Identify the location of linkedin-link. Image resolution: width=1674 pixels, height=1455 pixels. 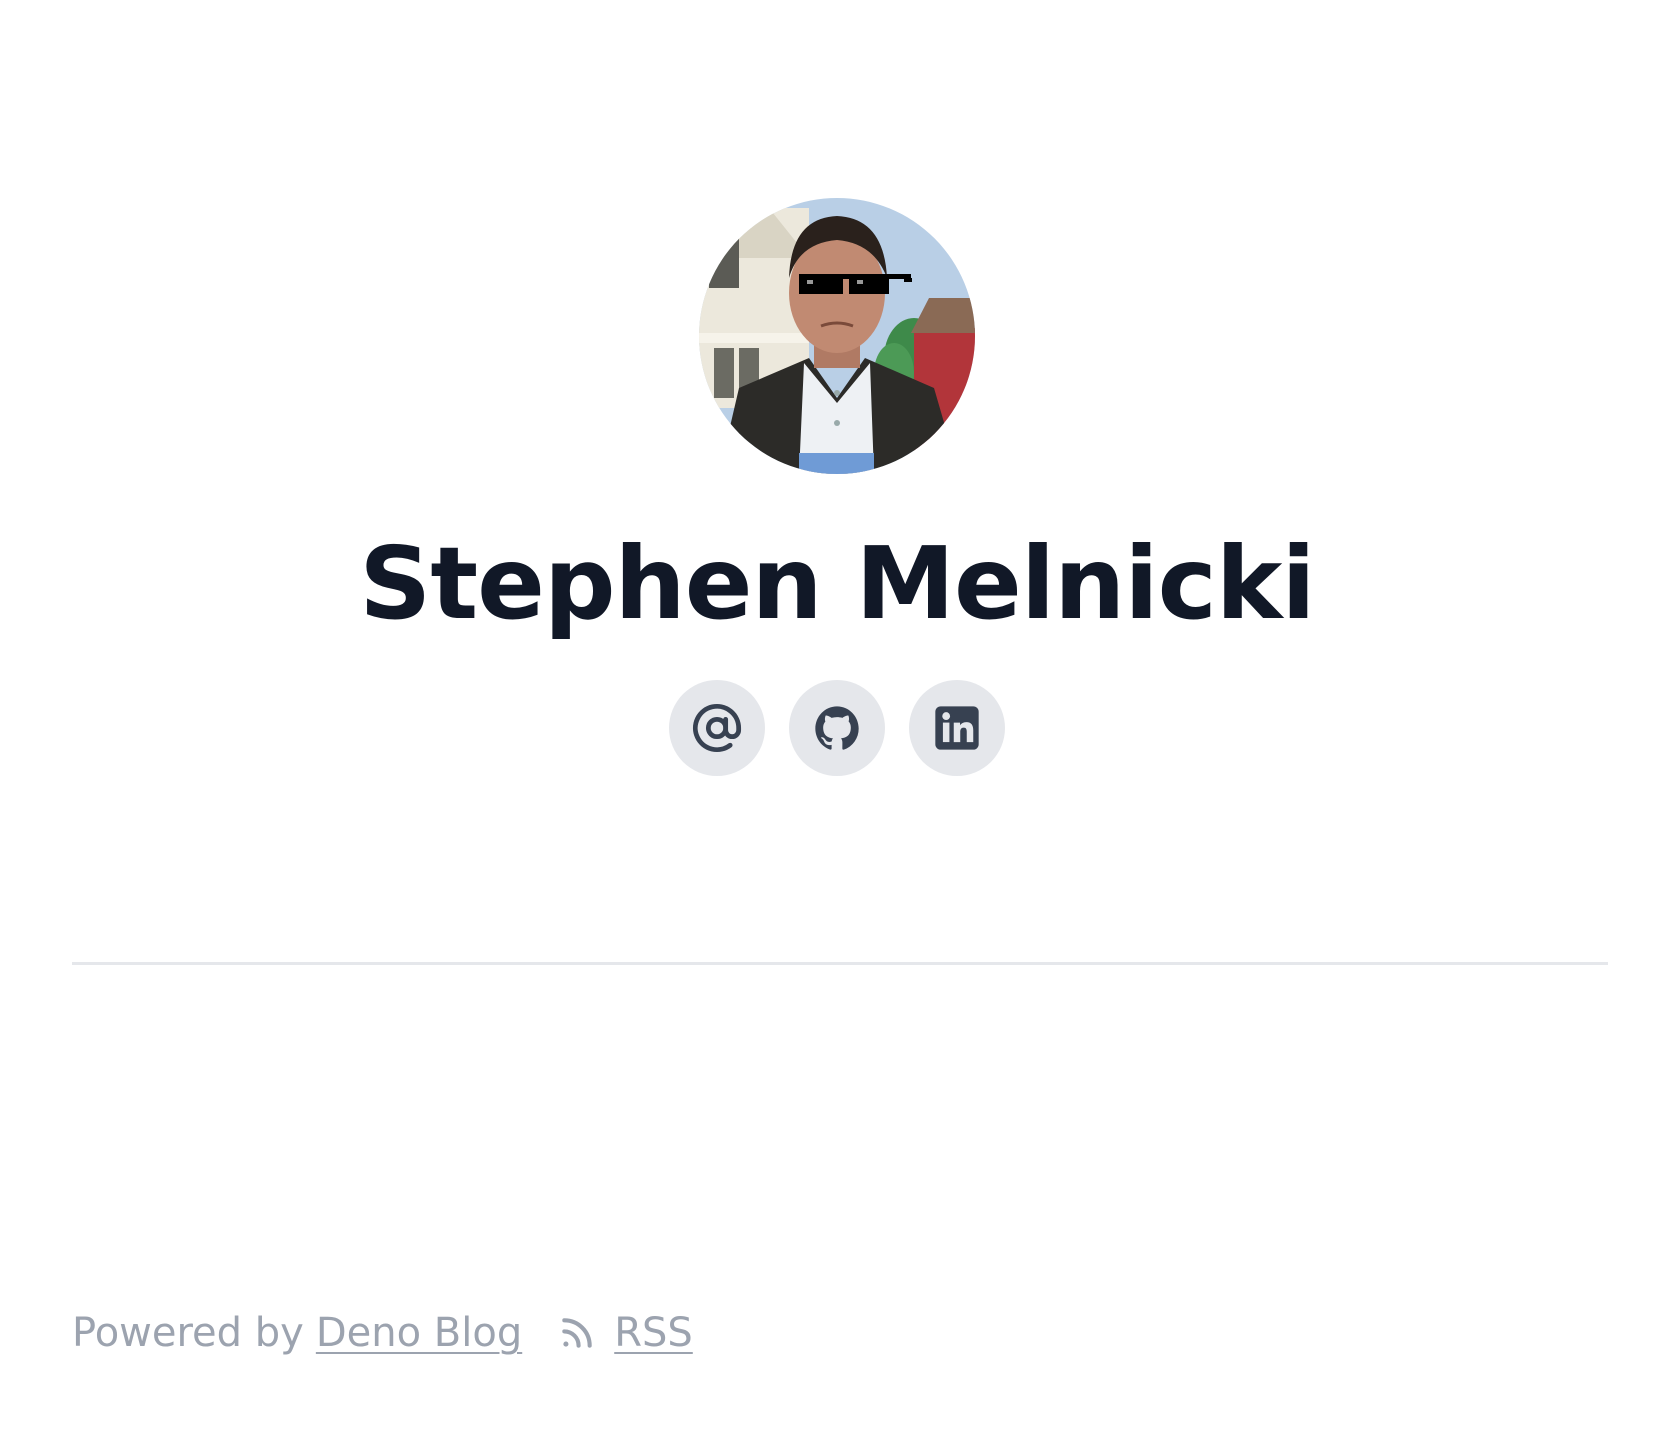
(957, 728).